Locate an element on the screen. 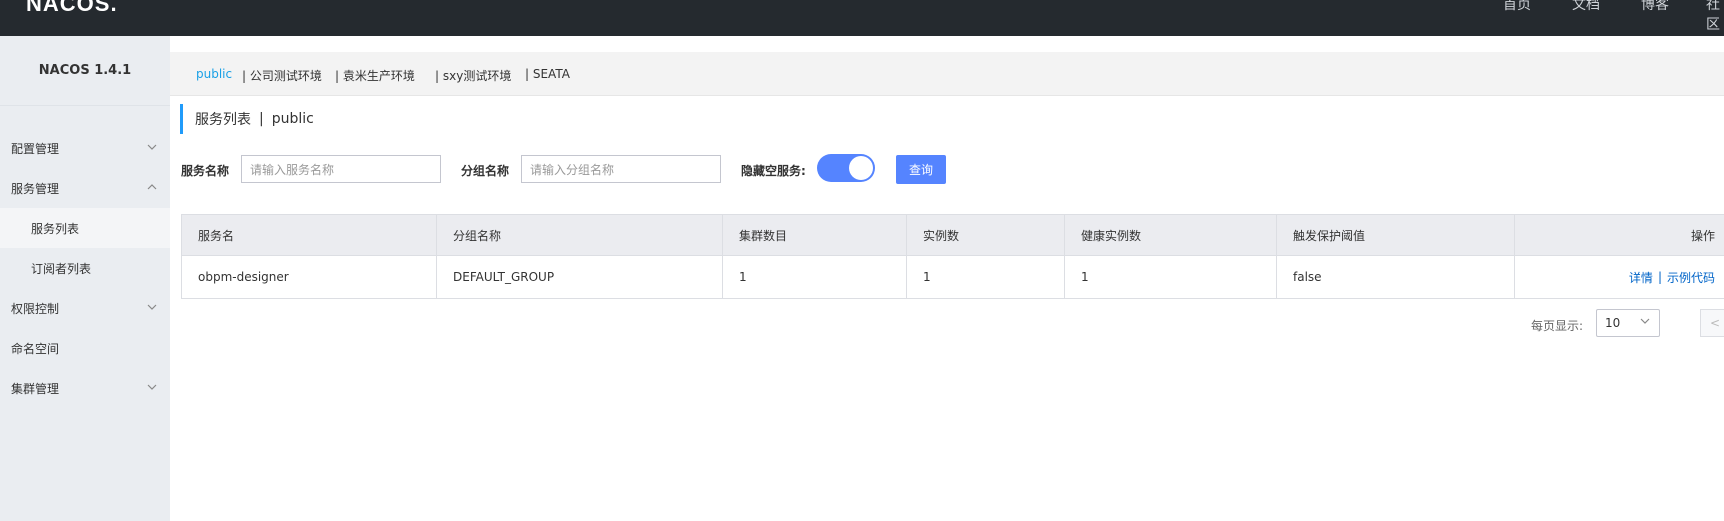  nav-blog-link: 博客 is located at coordinates (1655, 7).